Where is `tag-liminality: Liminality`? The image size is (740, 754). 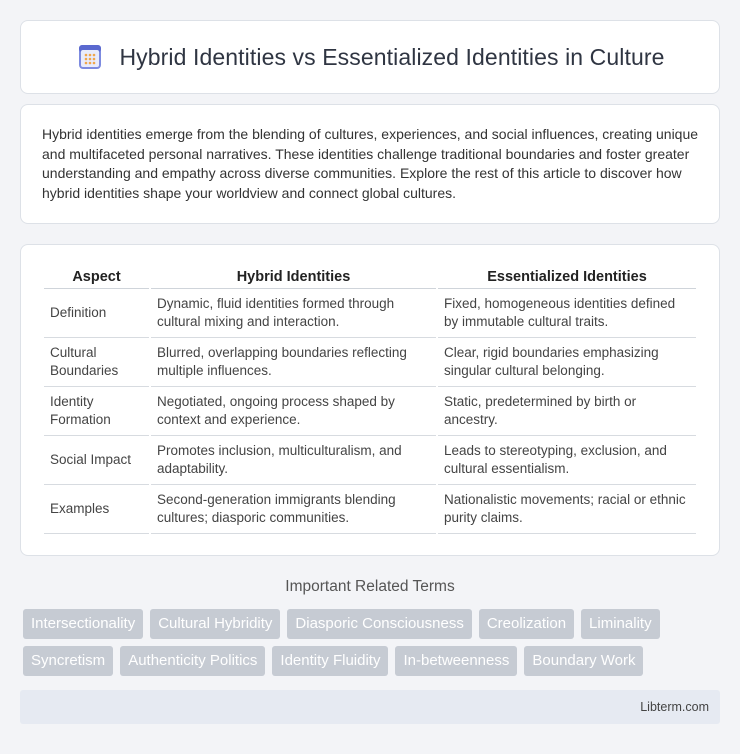
tag-liminality: Liminality is located at coordinates (620, 624).